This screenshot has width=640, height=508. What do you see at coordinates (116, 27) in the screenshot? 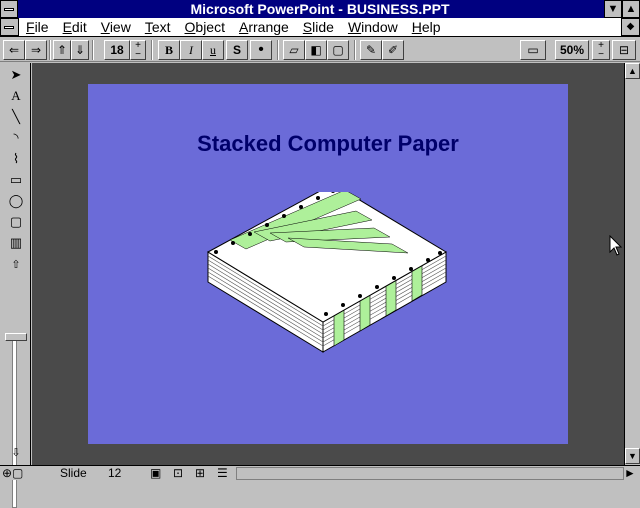
I see `menu-view: View` at bounding box center [116, 27].